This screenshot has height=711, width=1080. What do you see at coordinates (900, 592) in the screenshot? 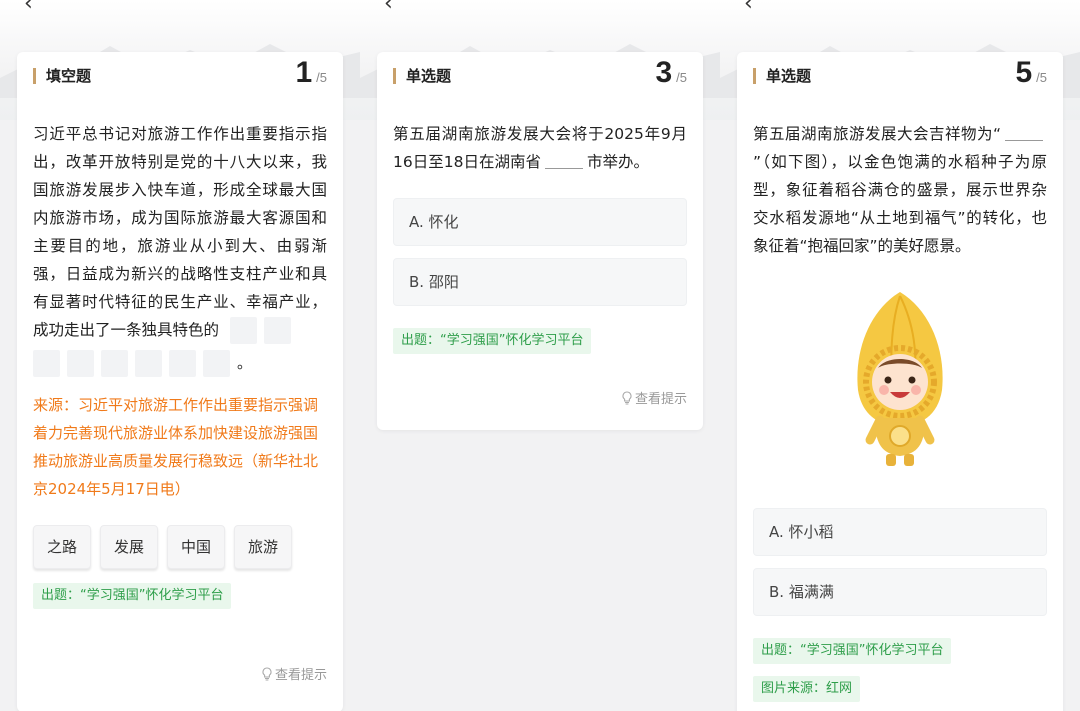
I see `option-b: B. 福满满` at bounding box center [900, 592].